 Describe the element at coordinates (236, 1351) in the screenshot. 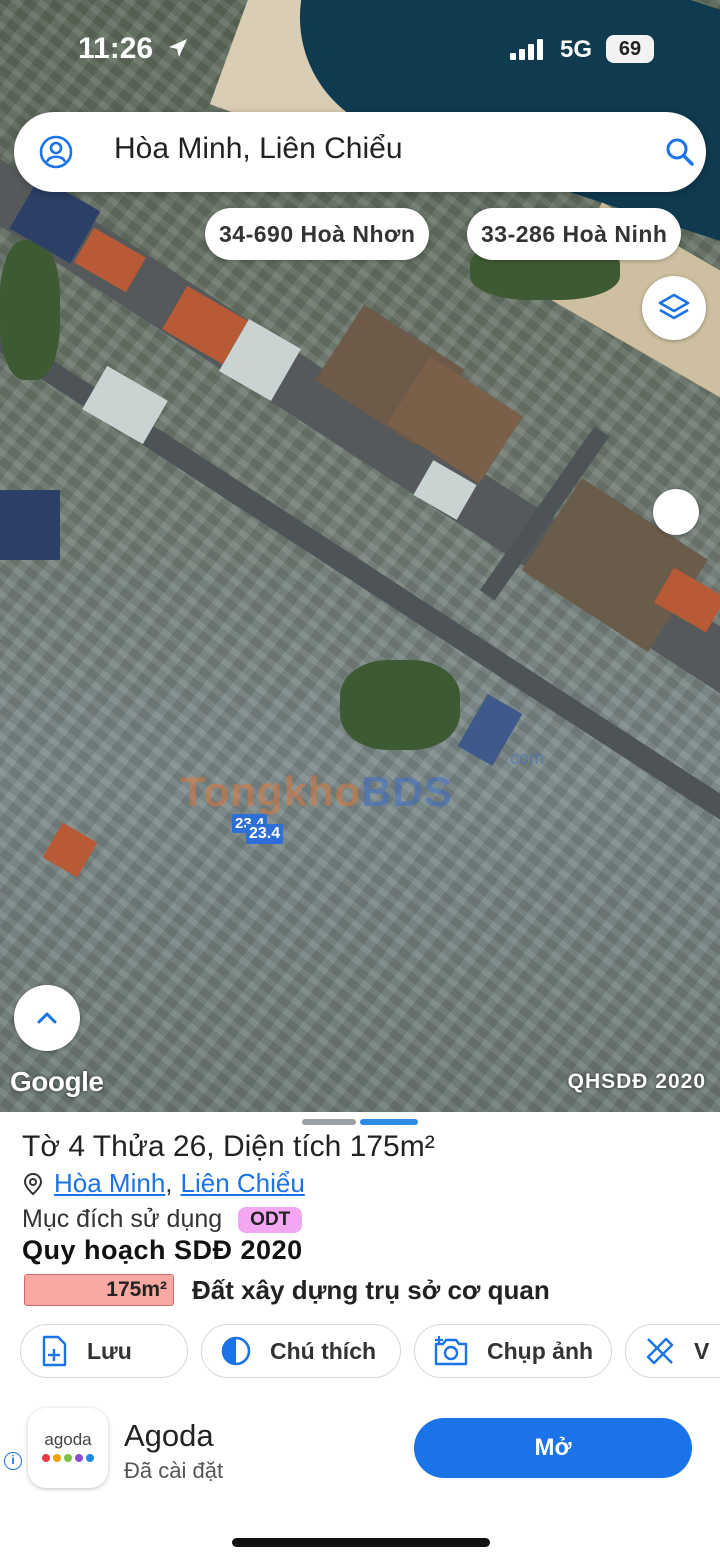

I see `half-circle-icon` at that location.